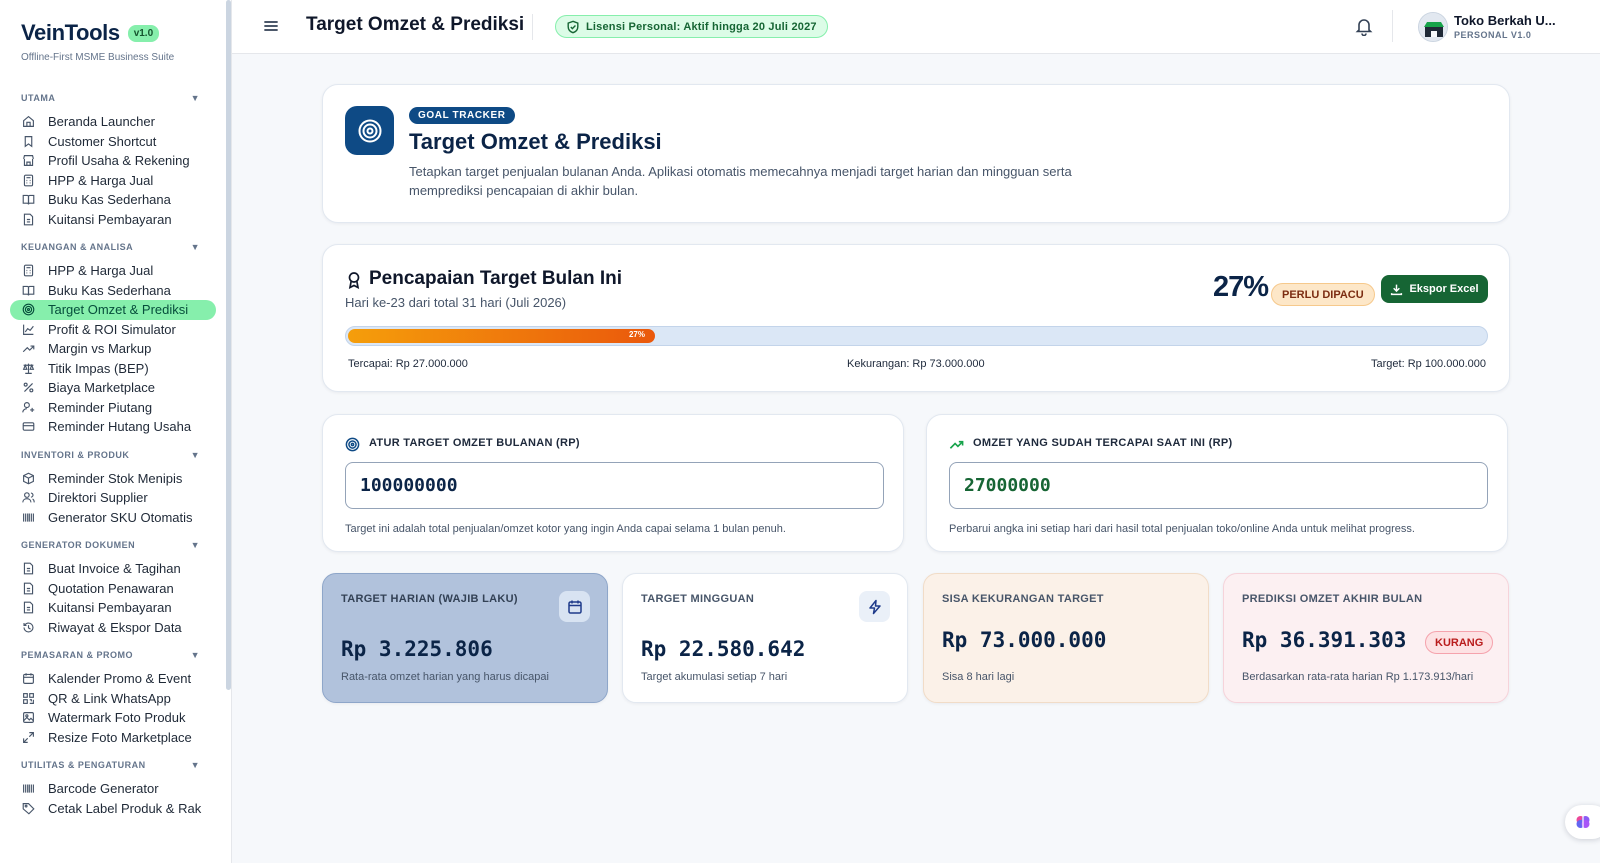 This screenshot has width=1600, height=863. What do you see at coordinates (28, 737) in the screenshot?
I see `resize-icon` at bounding box center [28, 737].